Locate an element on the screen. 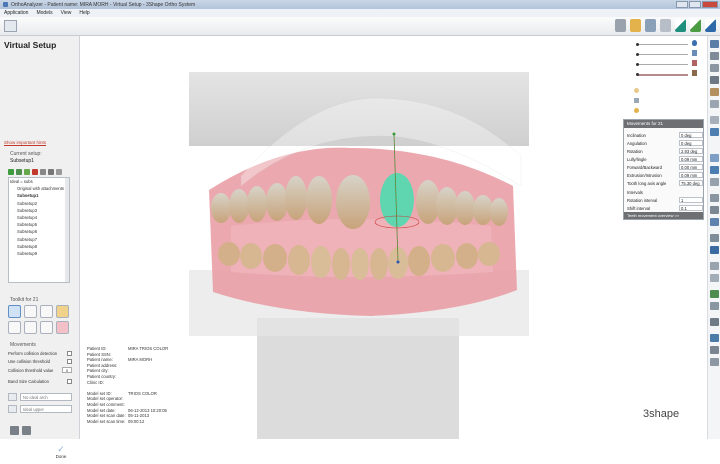 The image size is (720, 464). add-plus-icon is located at coordinates (27, 172).